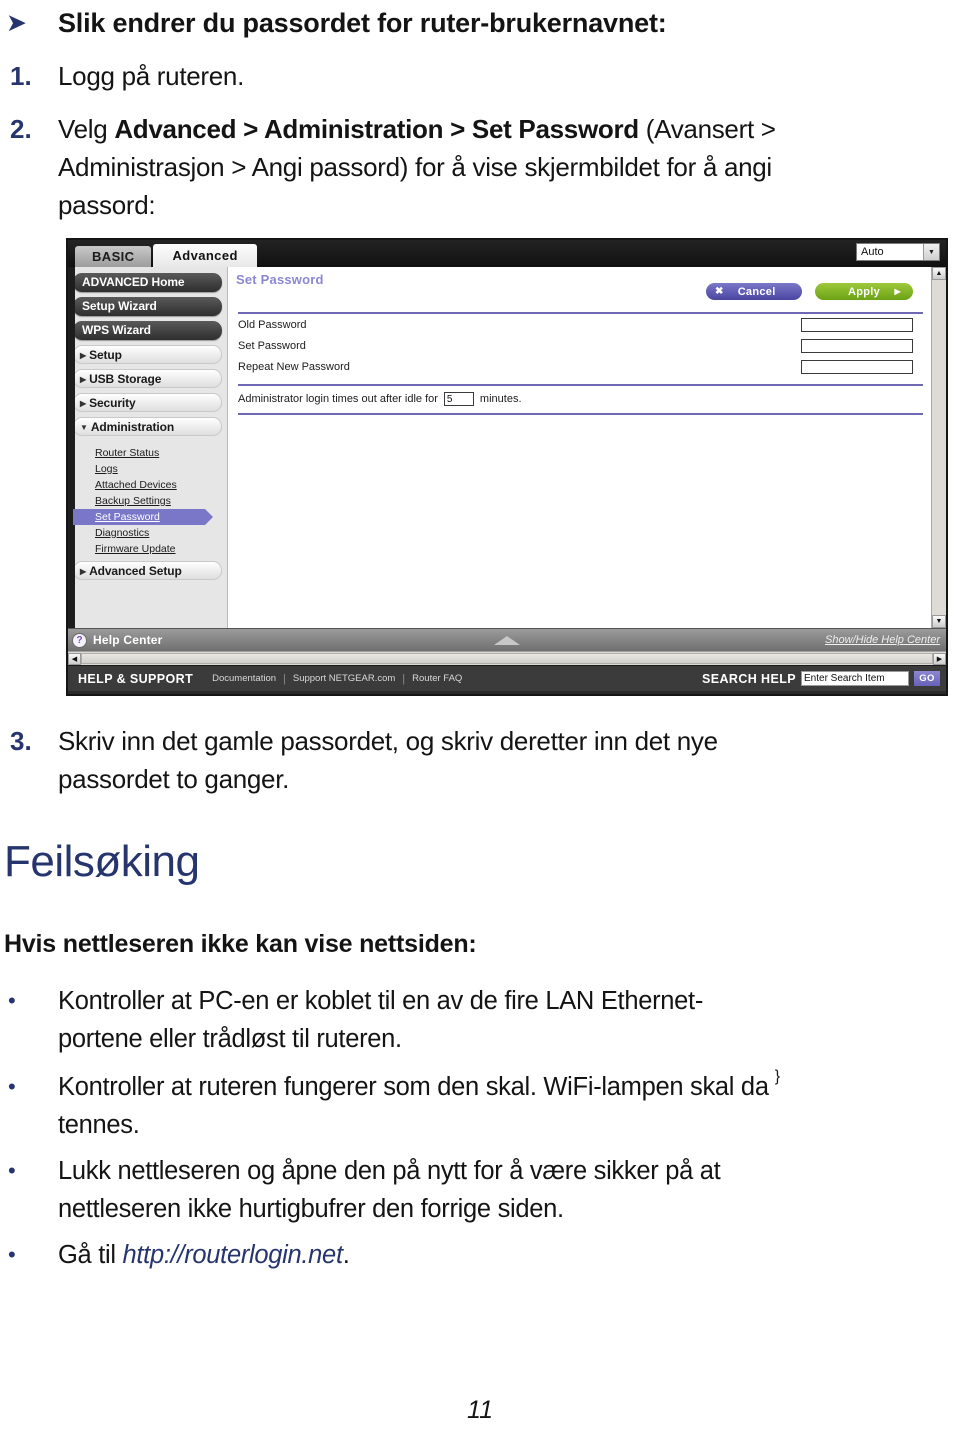 The height and width of the screenshot is (1449, 960). I want to click on triangle-down-icon: ▼, so click(84, 427).